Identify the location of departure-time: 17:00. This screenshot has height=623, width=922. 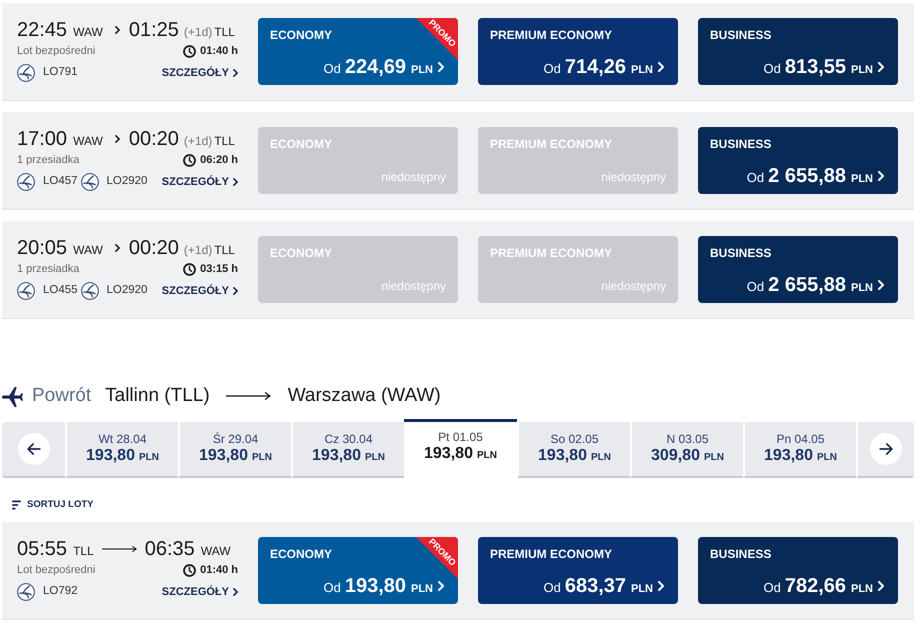
(42, 139).